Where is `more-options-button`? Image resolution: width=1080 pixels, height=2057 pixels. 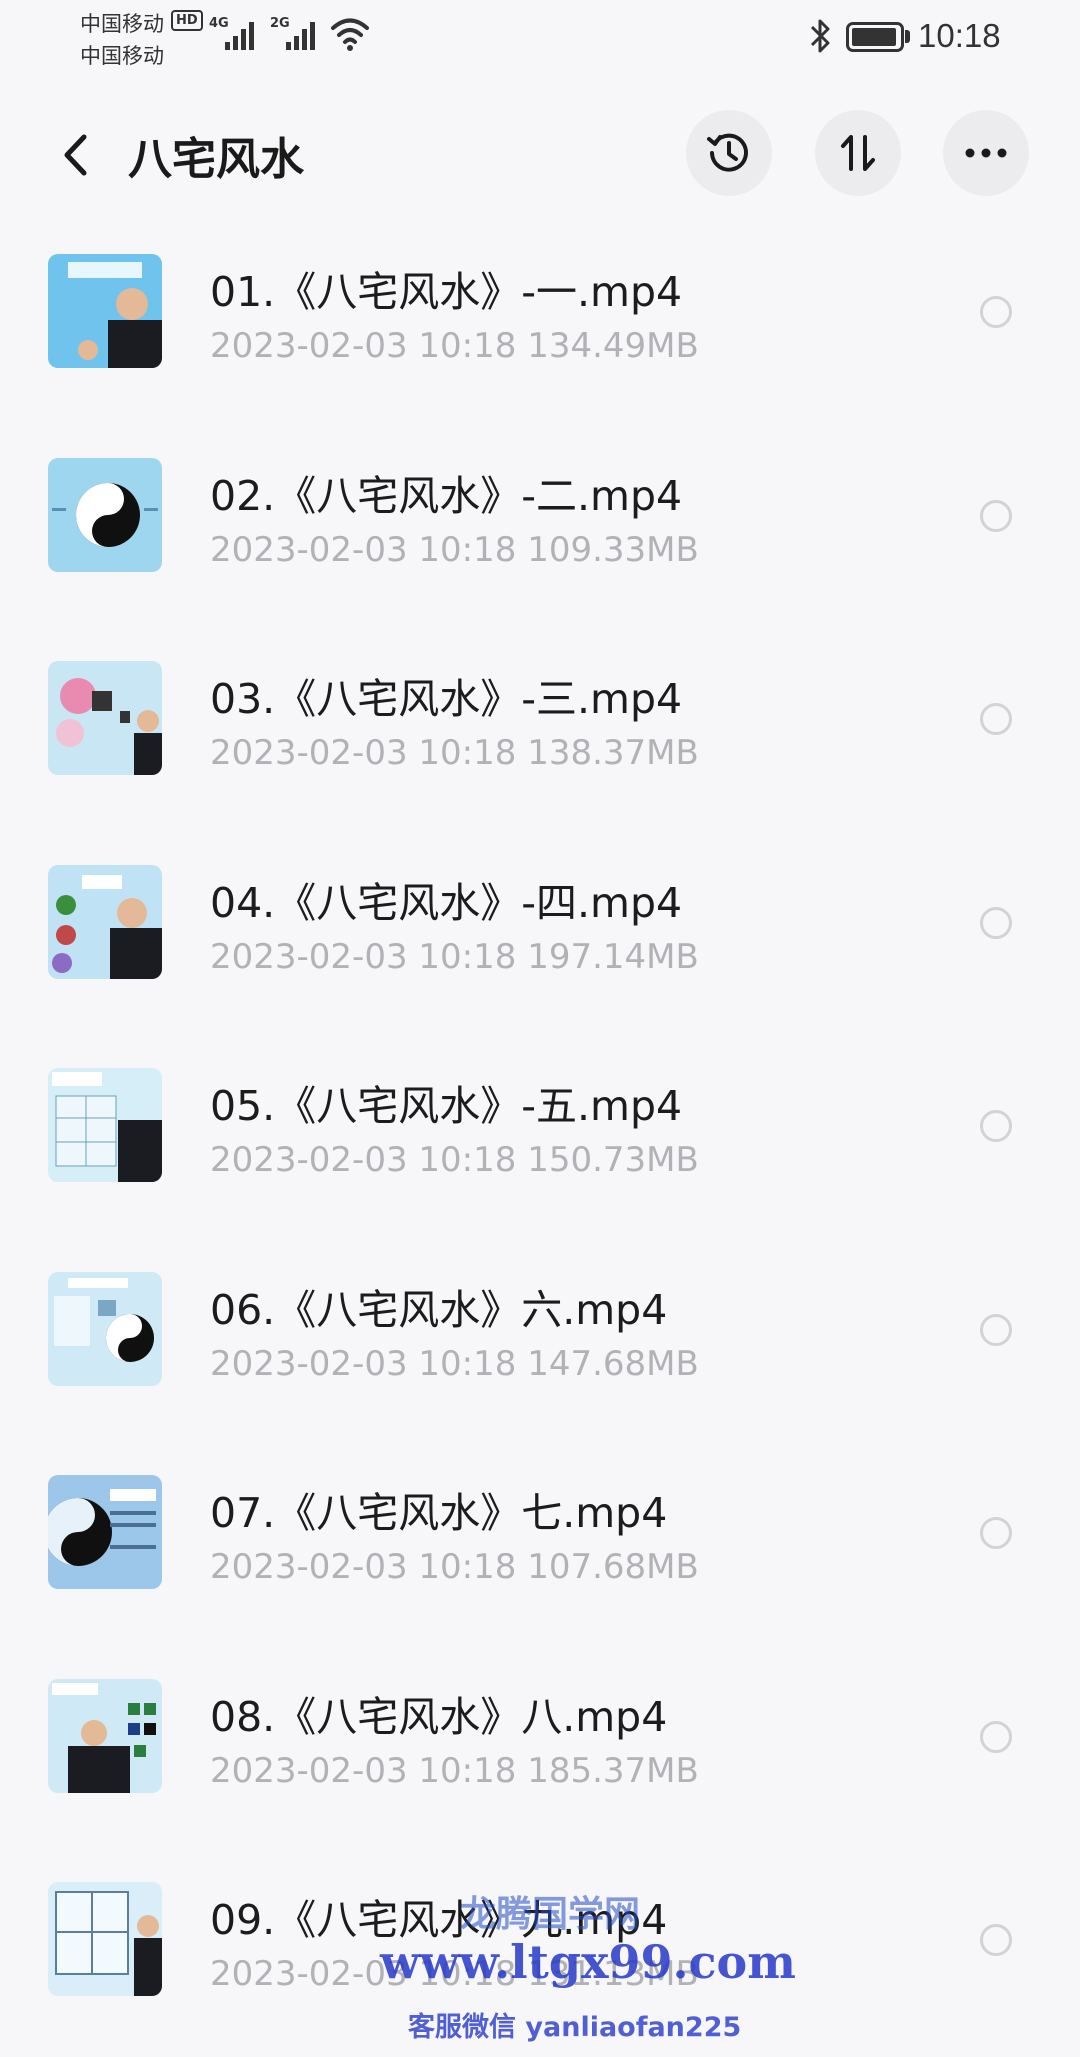 more-options-button is located at coordinates (986, 153).